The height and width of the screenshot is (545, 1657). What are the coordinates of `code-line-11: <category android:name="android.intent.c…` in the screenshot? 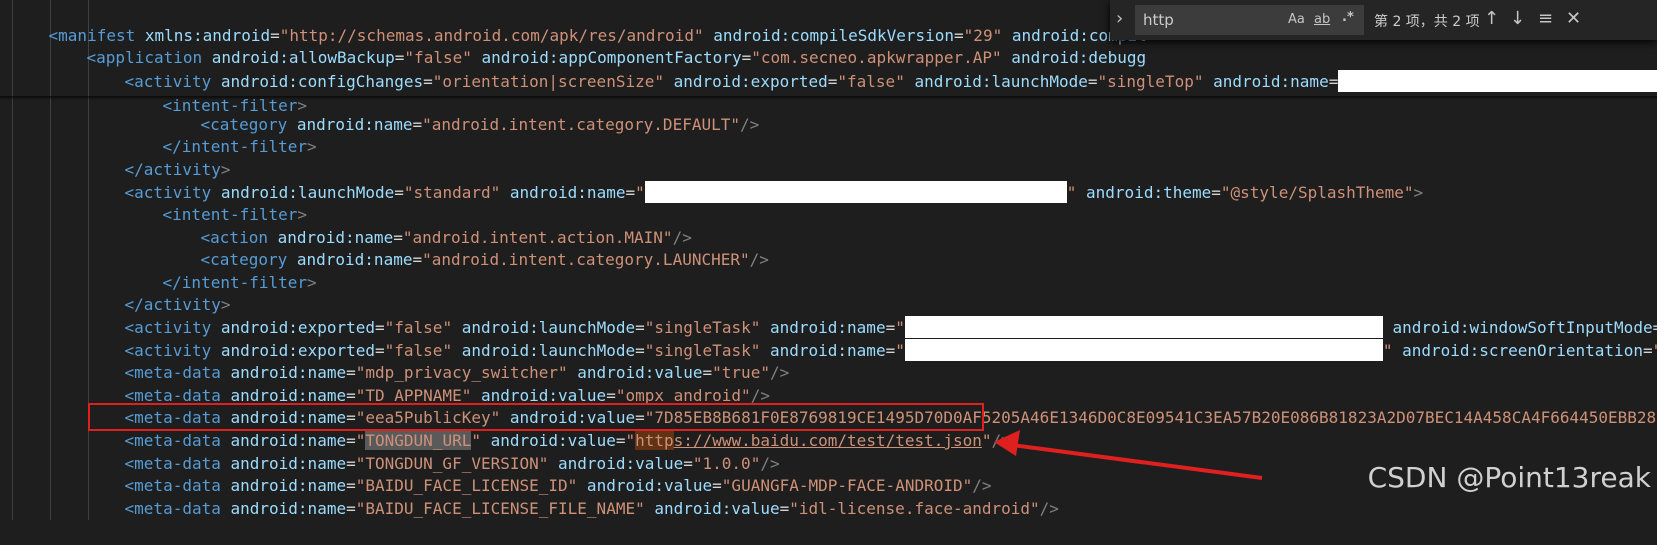 It's located at (465, 246).